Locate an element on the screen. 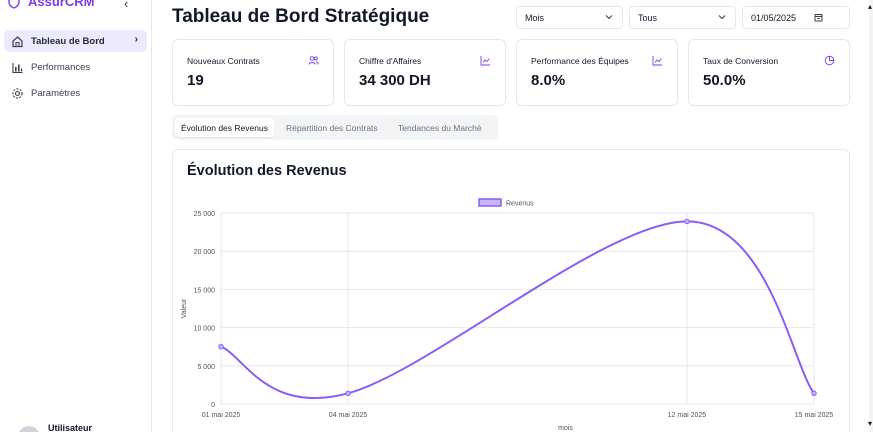  user-profile: Utilisateur is located at coordinates (55, 425).